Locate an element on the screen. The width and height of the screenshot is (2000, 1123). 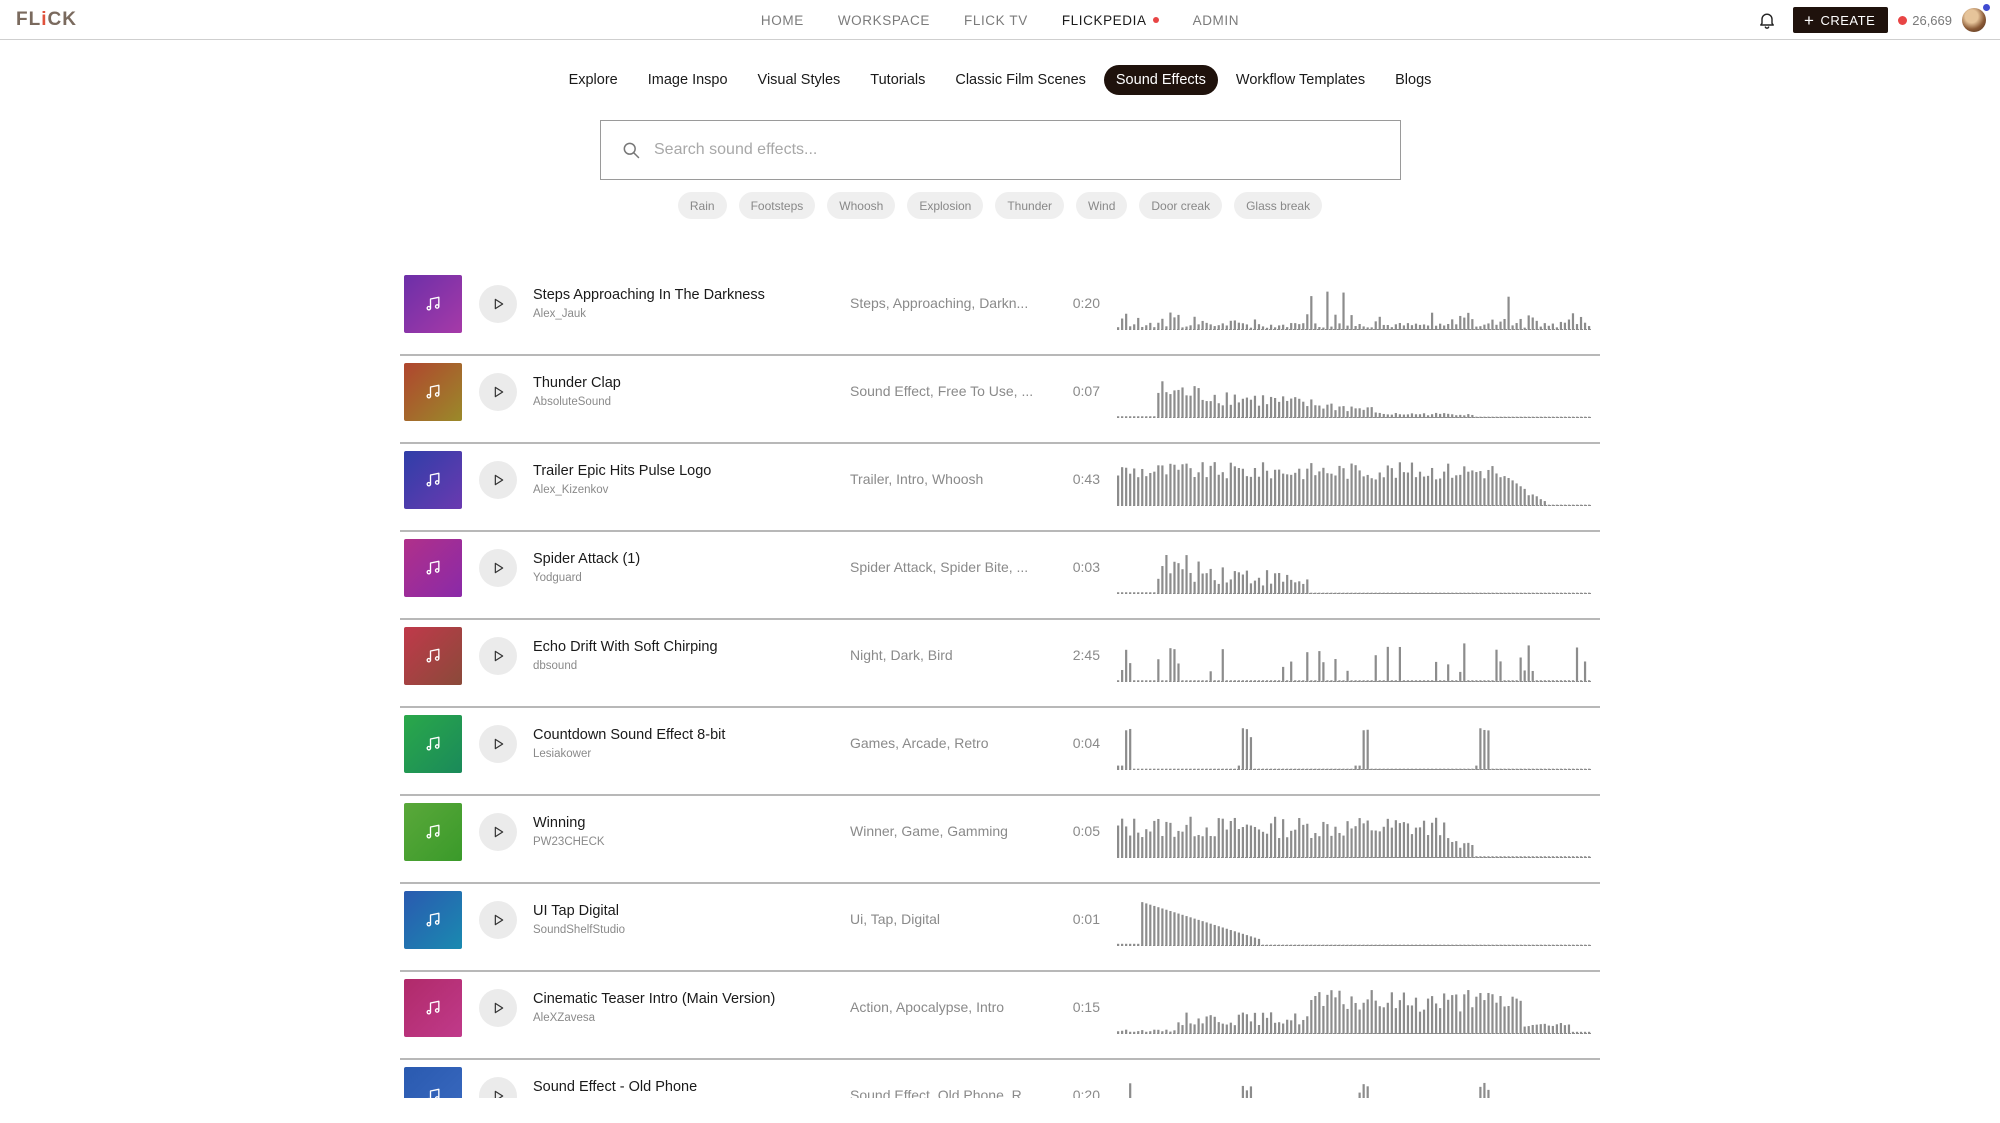
nav-home: HOME is located at coordinates (782, 20).